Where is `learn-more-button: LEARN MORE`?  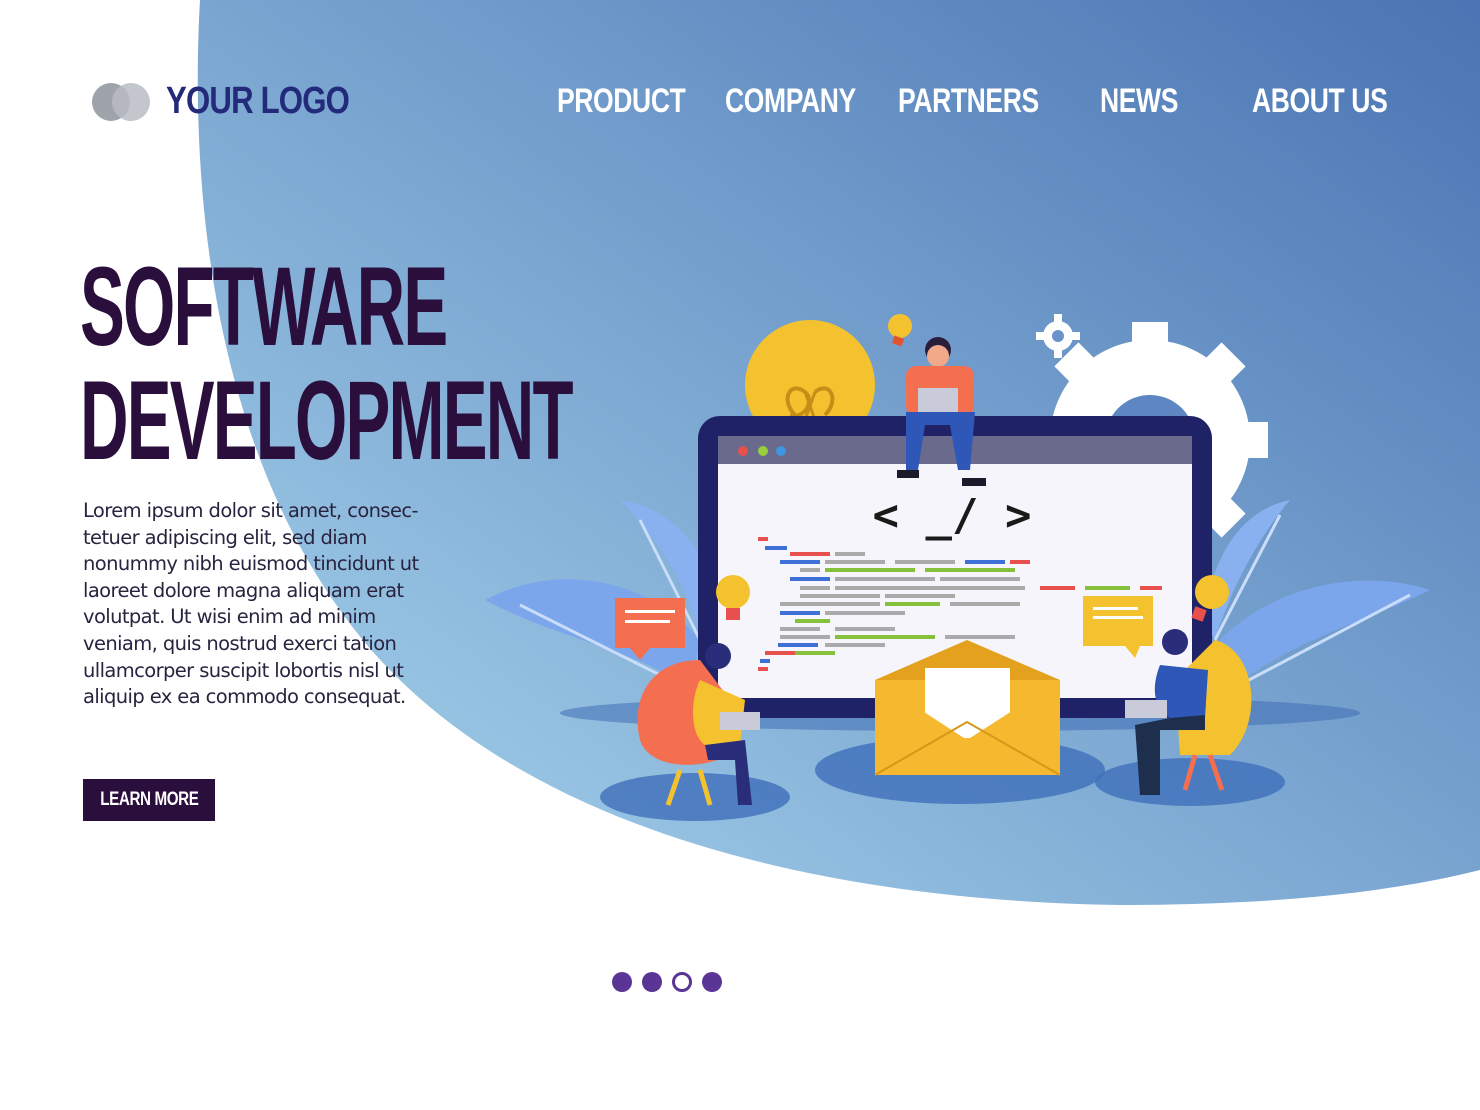 learn-more-button: LEARN MORE is located at coordinates (149, 800).